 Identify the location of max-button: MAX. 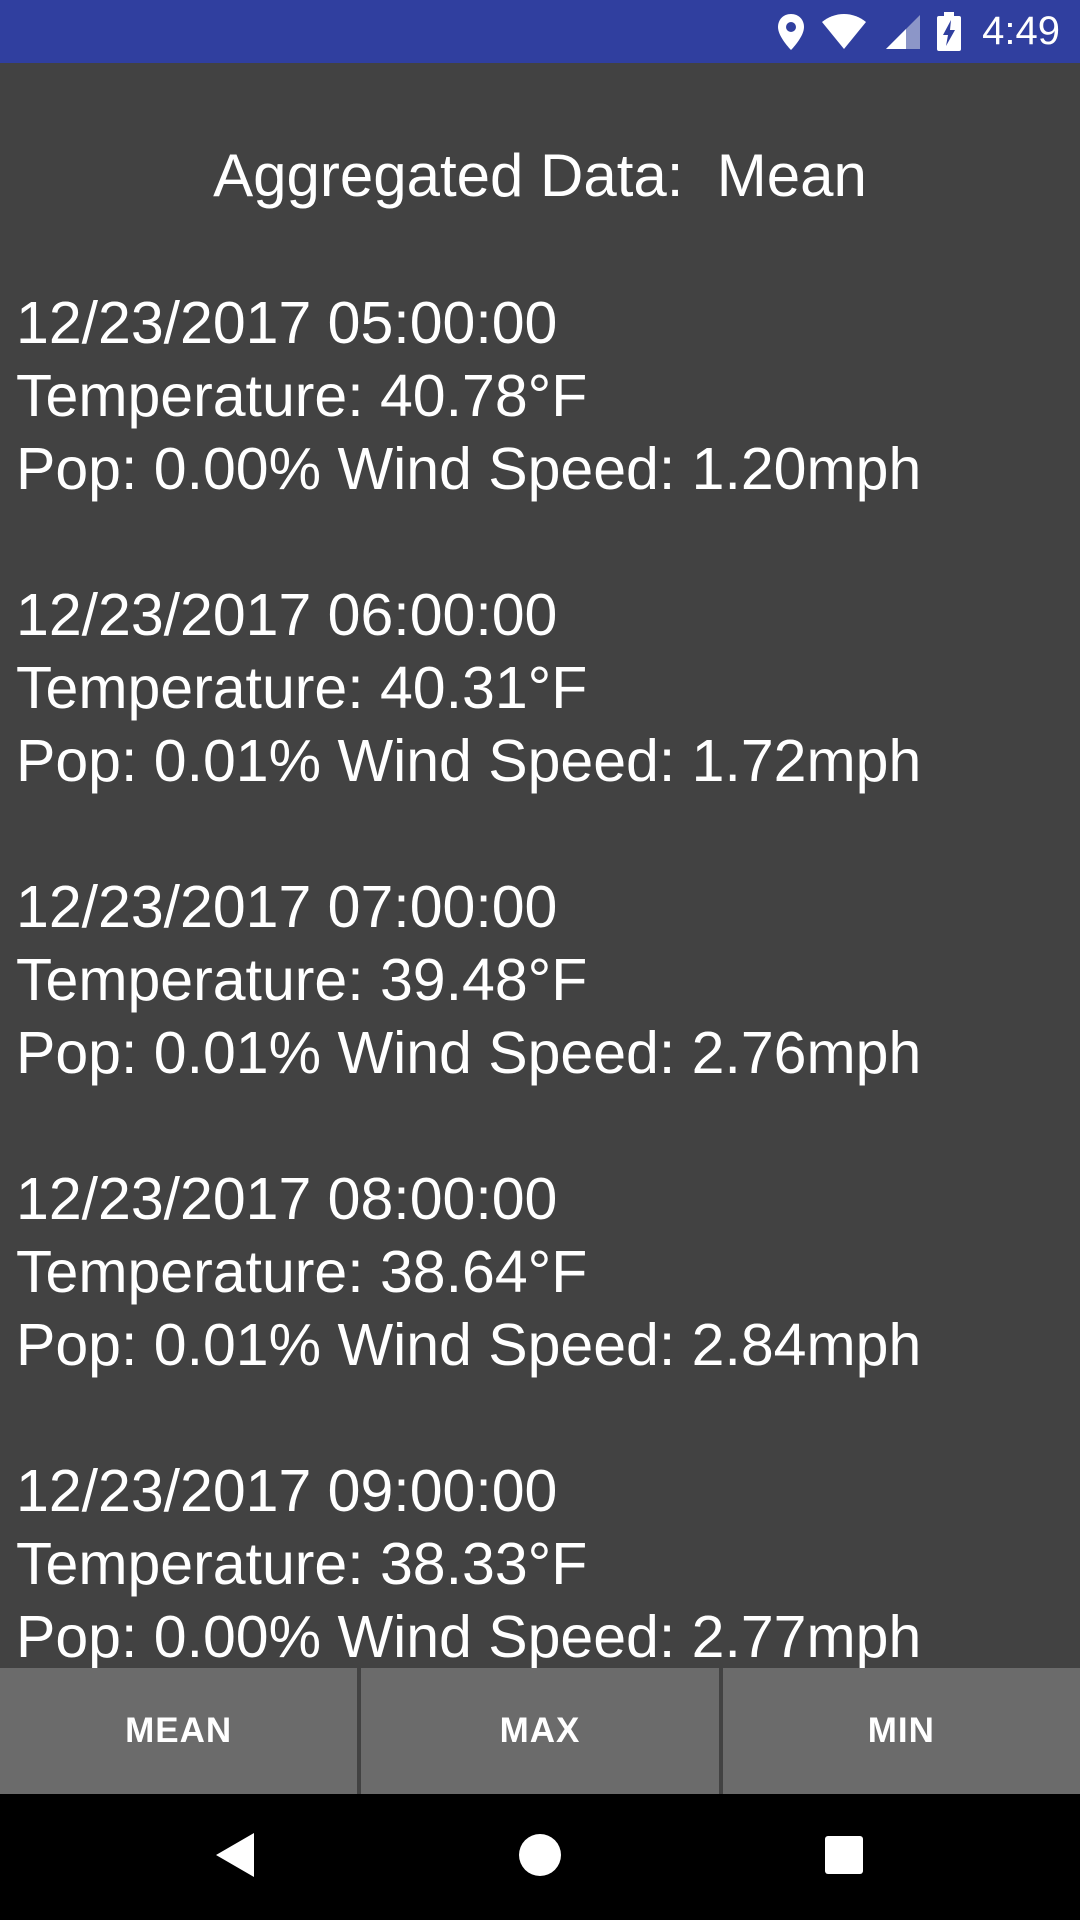
(540, 1731).